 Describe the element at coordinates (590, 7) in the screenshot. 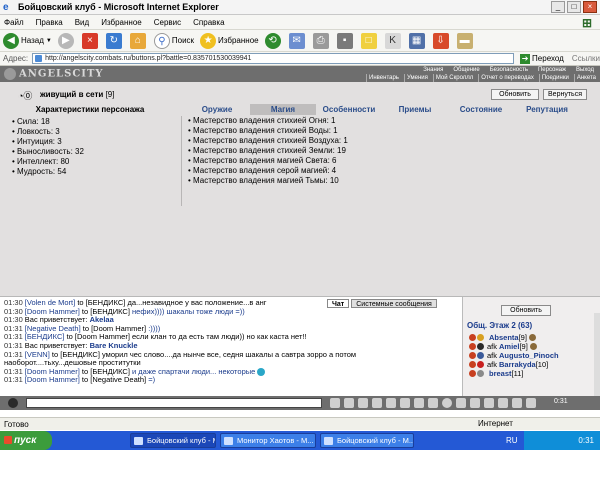

I see `close-button: ×` at that location.